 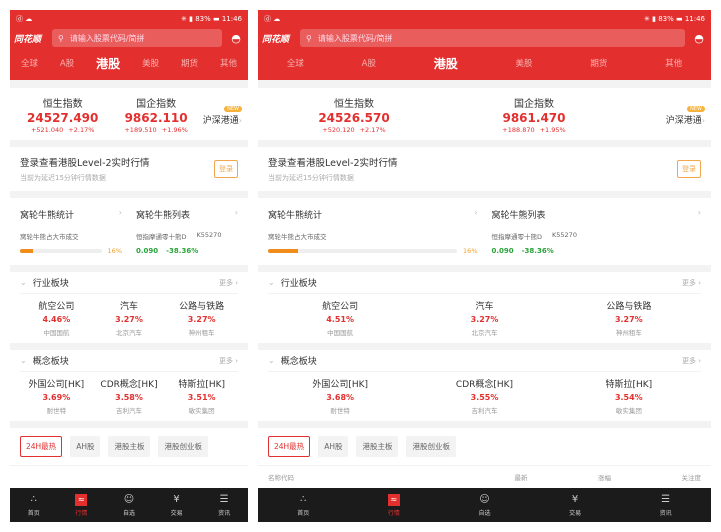 What do you see at coordinates (484, 307) in the screenshot?
I see `sector-name: 汽车` at bounding box center [484, 307].